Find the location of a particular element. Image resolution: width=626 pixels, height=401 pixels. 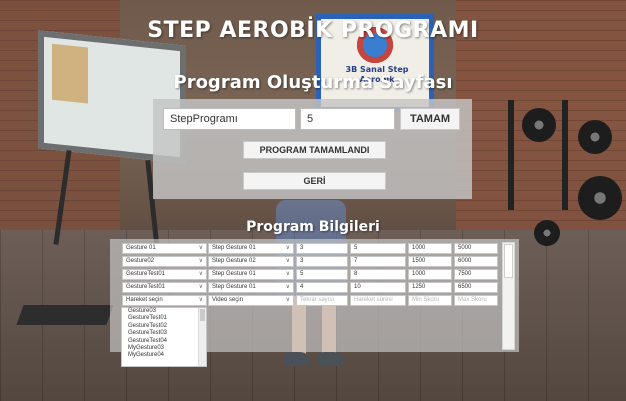

bench is located at coordinates (65, 315).